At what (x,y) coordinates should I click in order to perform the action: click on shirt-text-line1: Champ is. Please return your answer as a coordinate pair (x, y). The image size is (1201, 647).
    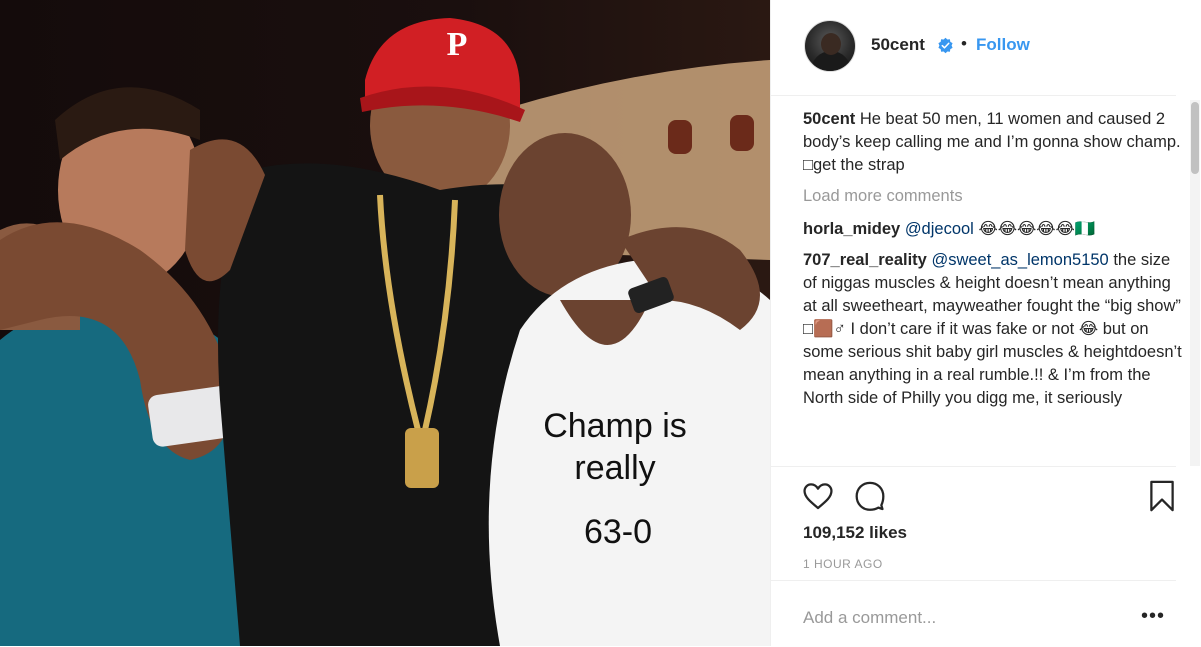
    Looking at the image, I should click on (615, 426).